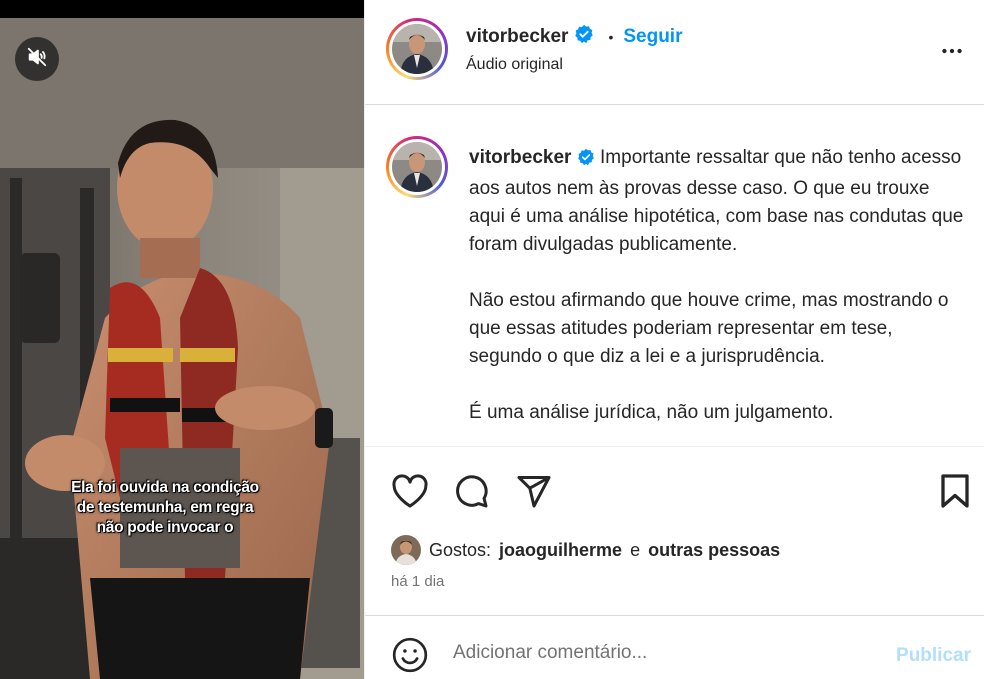 This screenshot has height=679, width=984. I want to click on mute-button, so click(37, 59).